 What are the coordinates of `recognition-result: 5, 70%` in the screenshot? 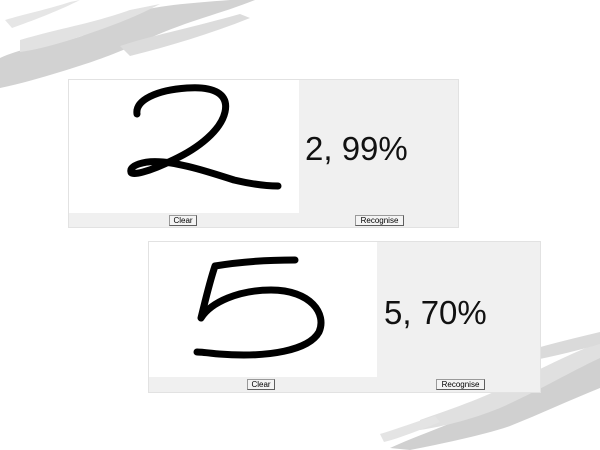 It's located at (435, 312).